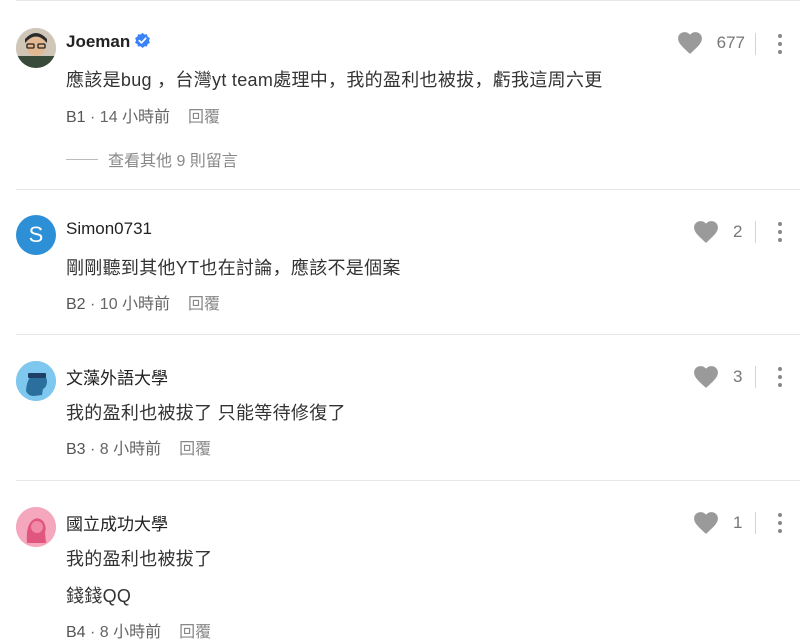 The height and width of the screenshot is (642, 800). I want to click on floor-number: B2, so click(76, 304).